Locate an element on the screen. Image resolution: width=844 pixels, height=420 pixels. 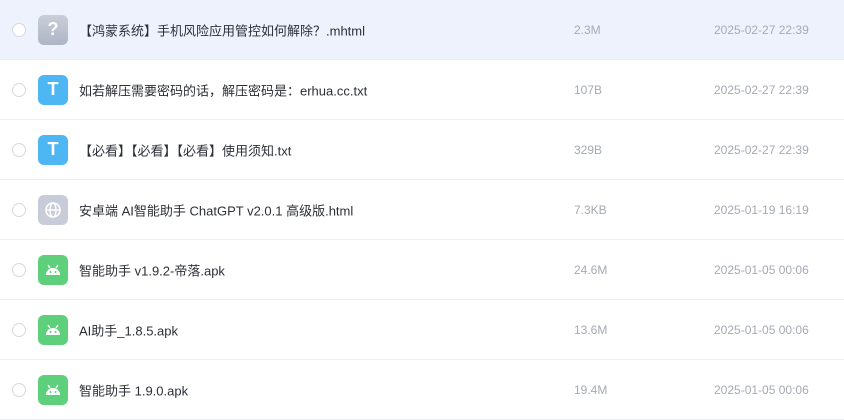
file-name: 智能助手 1.9.0.apk is located at coordinates (133, 389).